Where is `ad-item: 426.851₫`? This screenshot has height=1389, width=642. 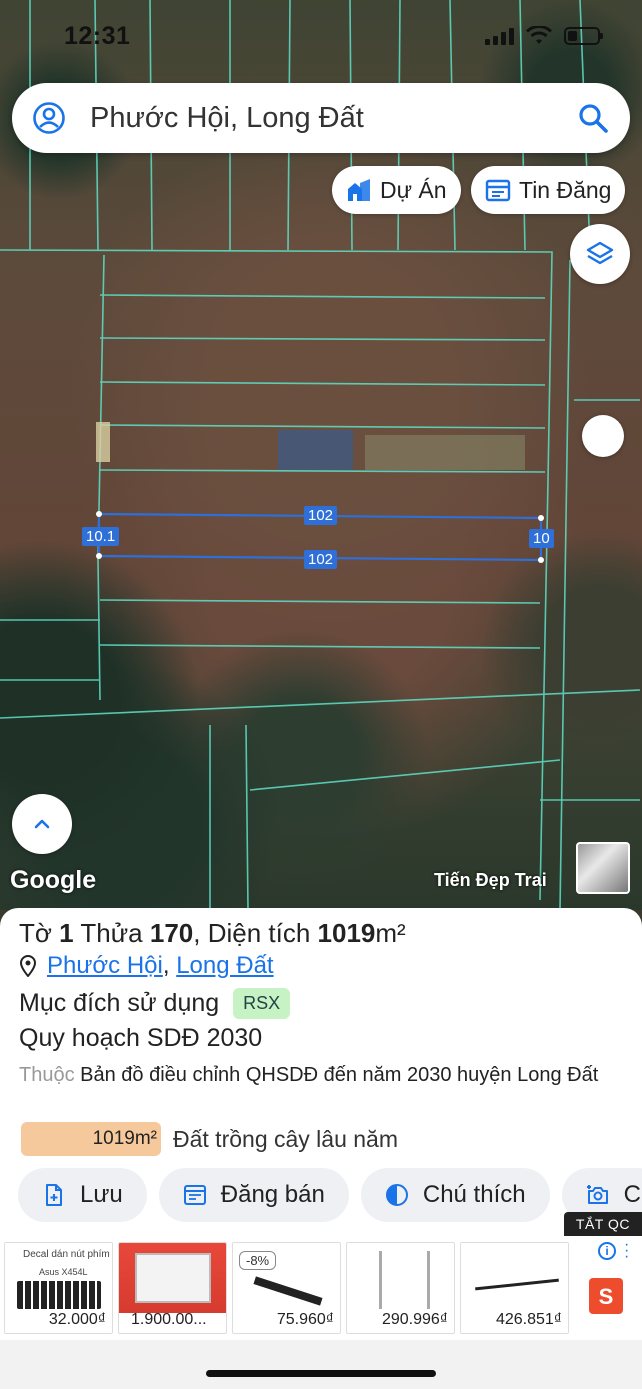
ad-item: 426.851₫ is located at coordinates (514, 1288).